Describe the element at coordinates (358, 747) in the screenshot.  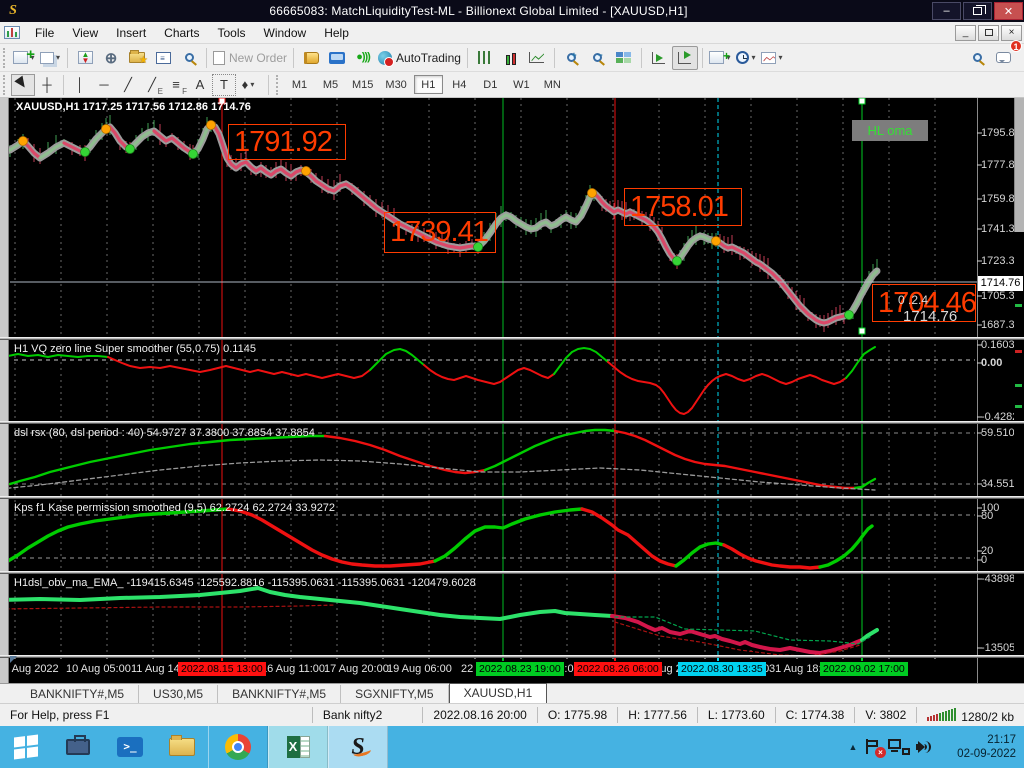
I see `trading-app-button: S` at that location.